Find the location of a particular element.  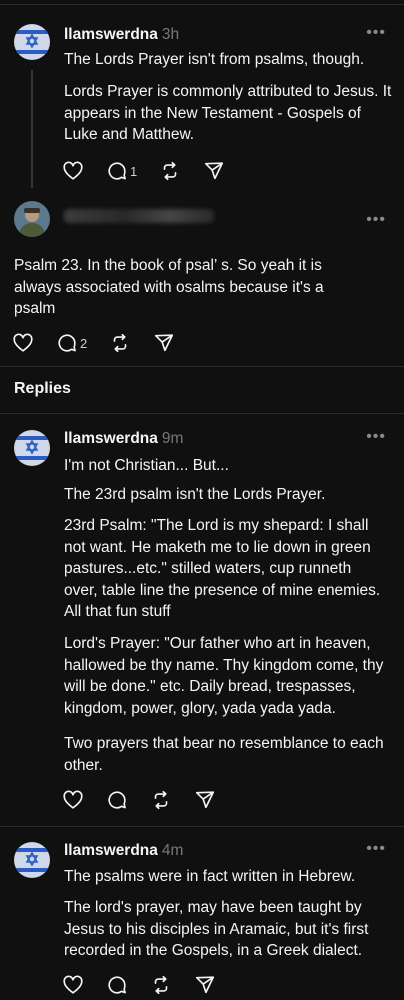

post-actions: 2 is located at coordinates (104, 343).